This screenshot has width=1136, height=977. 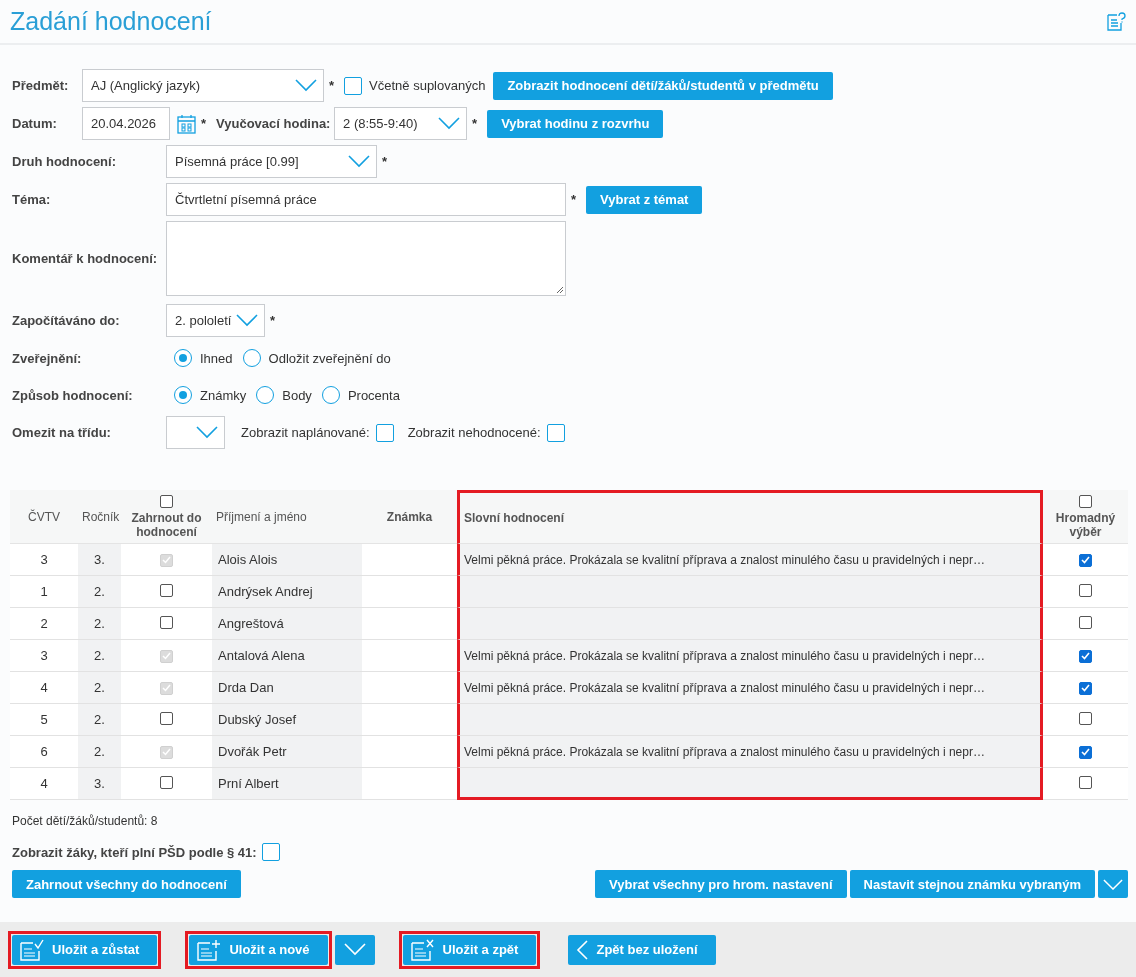 I want to click on field-label: Zobrazit žáky, kteří plní PŠD podle § 41:, so click(x=135, y=852).